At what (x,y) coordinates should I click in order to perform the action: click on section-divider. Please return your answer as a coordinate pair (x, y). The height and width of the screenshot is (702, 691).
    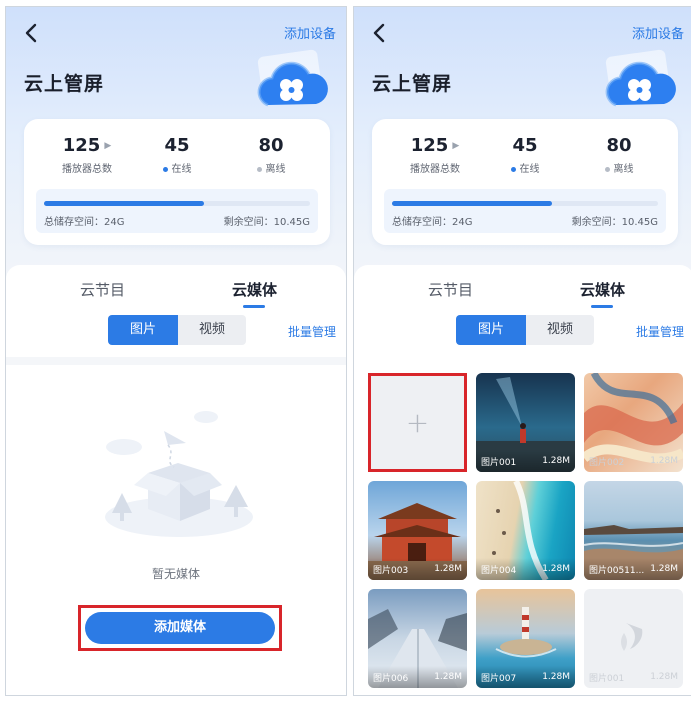
    Looking at the image, I should click on (176, 361).